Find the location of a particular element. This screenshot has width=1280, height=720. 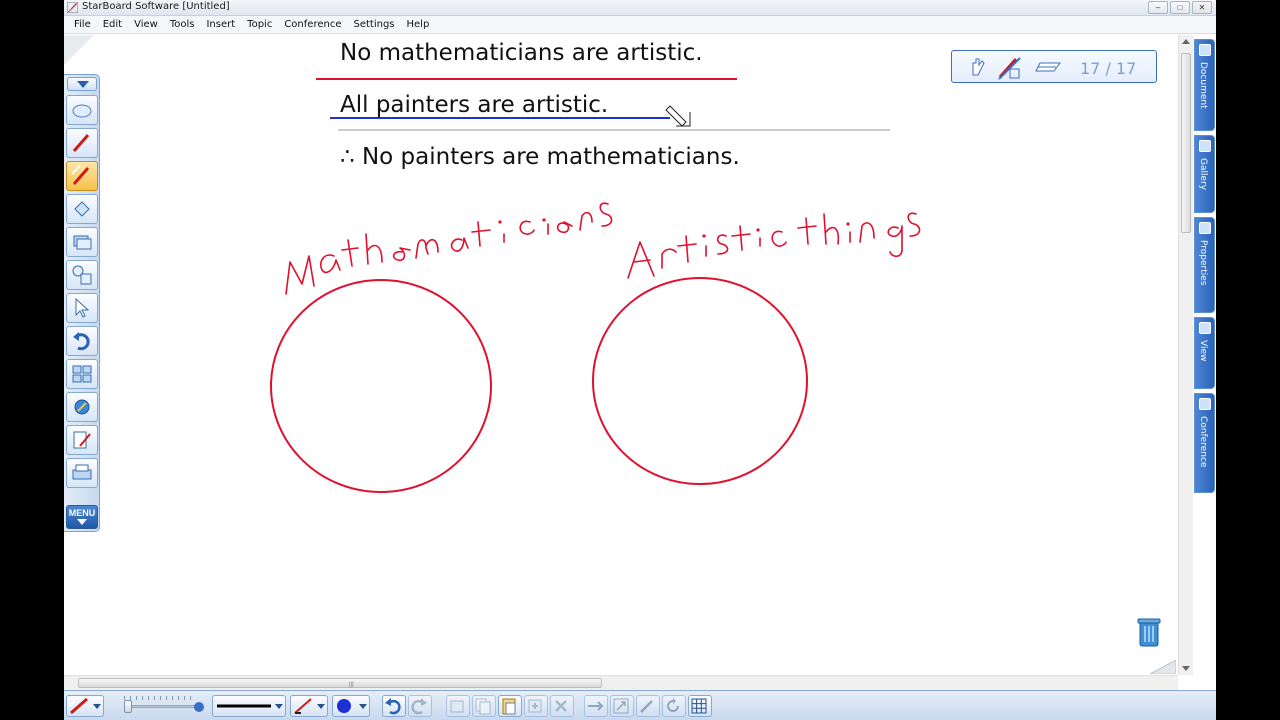

print-tool is located at coordinates (82, 473).